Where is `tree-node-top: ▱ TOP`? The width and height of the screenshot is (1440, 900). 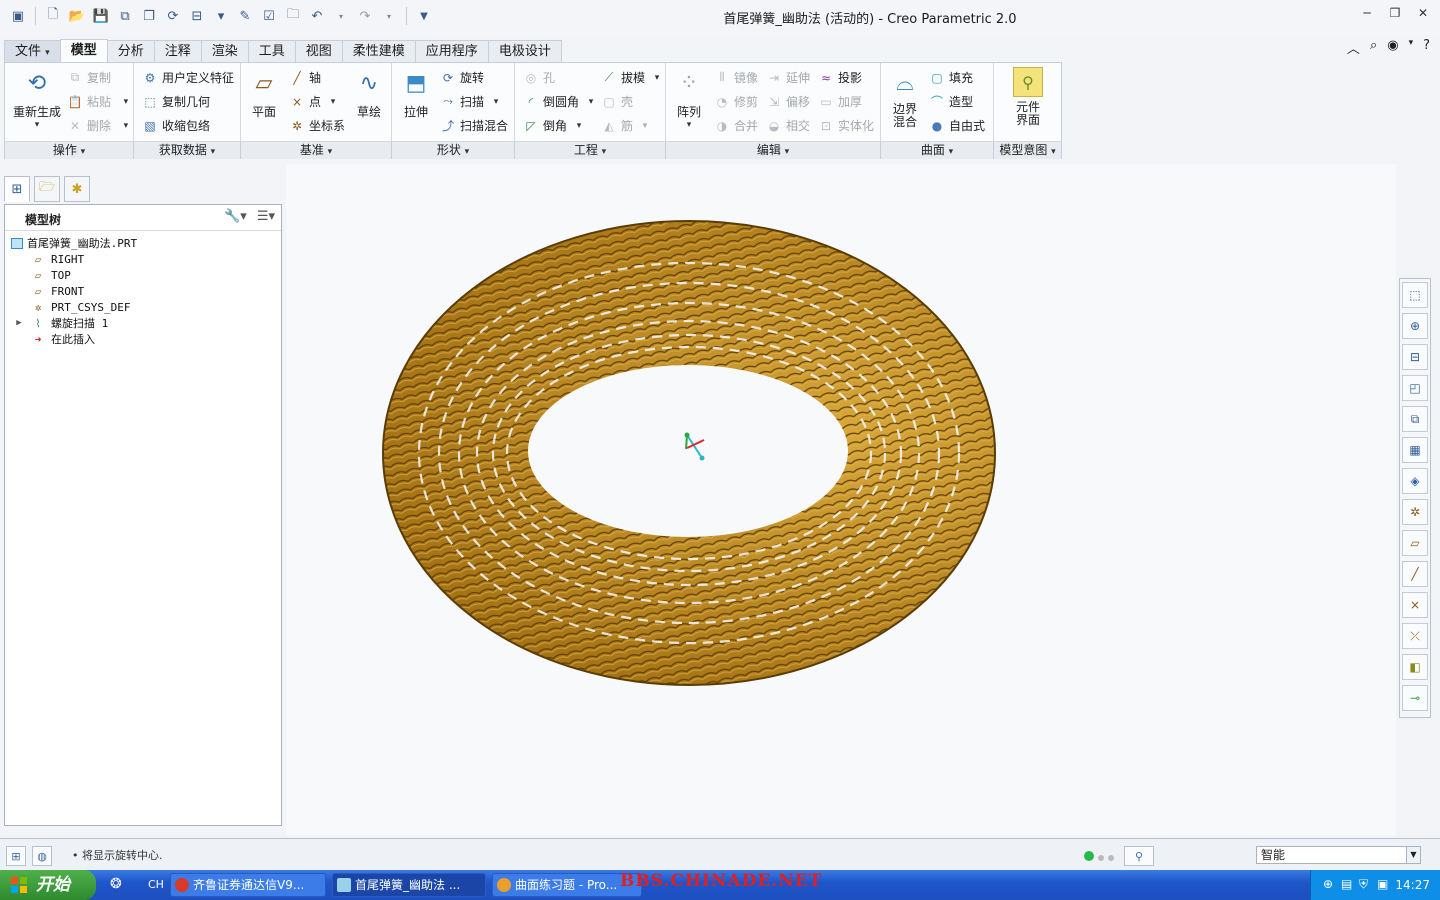
tree-node-top: ▱ TOP is located at coordinates (143, 275).